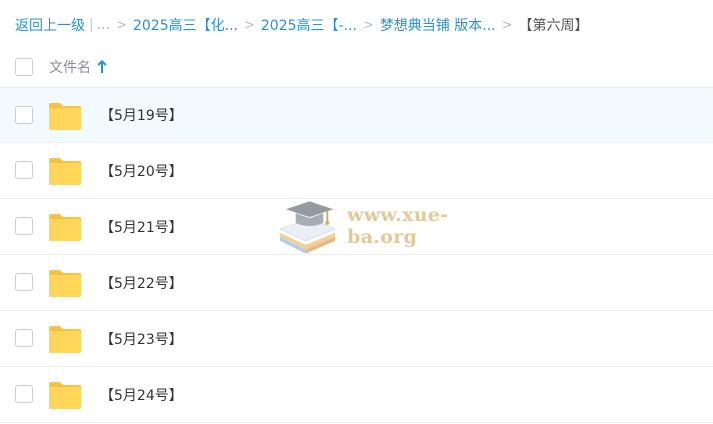 Image resolution: width=713 pixels, height=424 pixels. I want to click on list-item: 【5月23号】, so click(356, 339).